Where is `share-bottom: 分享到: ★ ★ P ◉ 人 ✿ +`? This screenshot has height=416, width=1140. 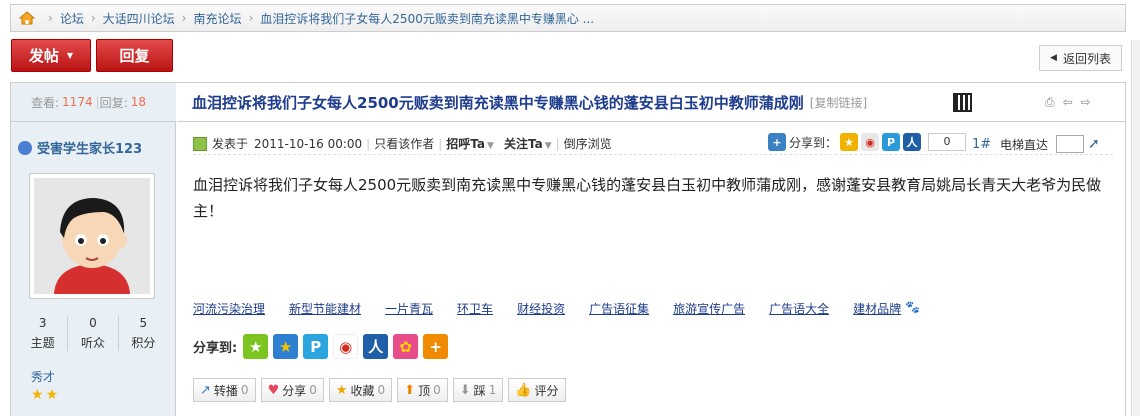
share-bottom: 分享到: ★ ★ P ◉ 人 ✿ + is located at coordinates (323, 346).